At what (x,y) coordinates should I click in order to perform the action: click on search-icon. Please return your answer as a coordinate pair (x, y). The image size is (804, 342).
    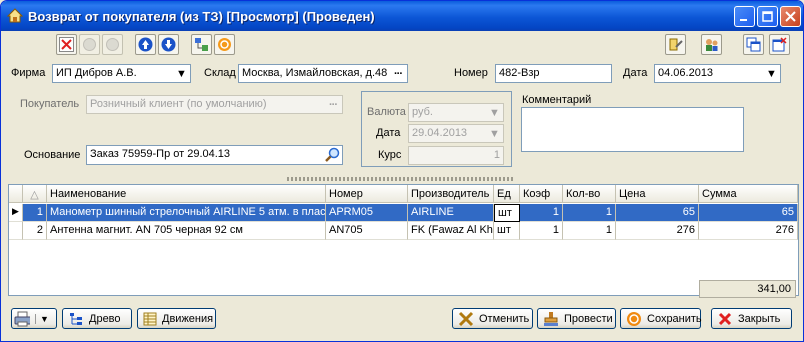
    Looking at the image, I should click on (332, 155).